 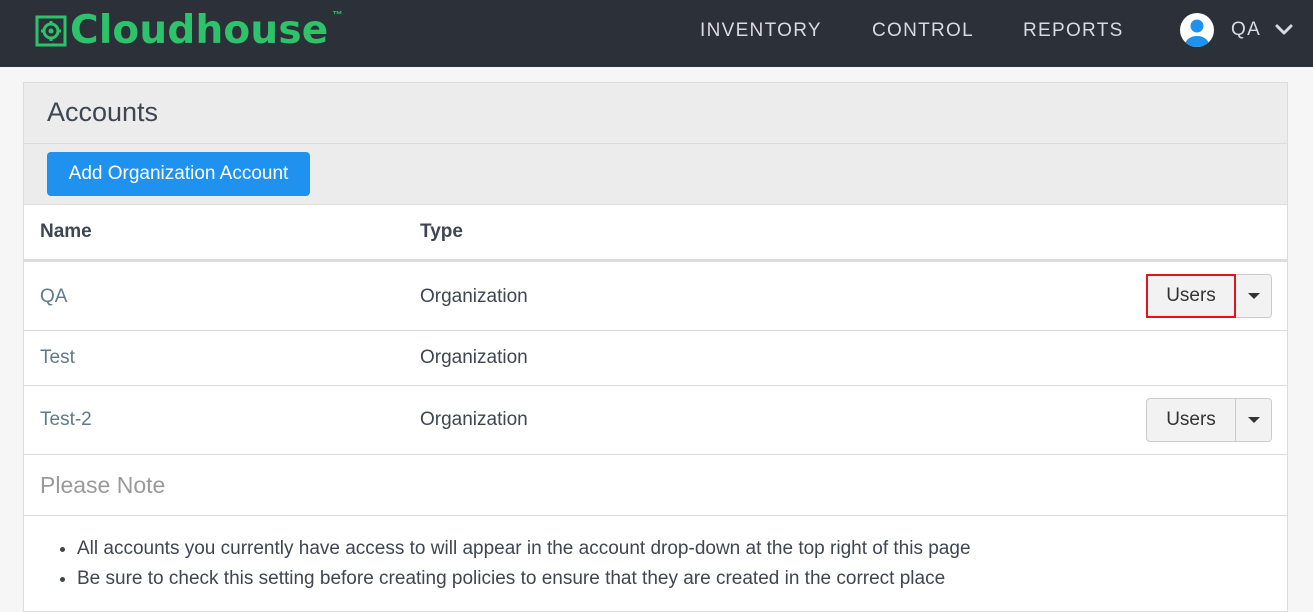 I want to click on brand-logo: Cloudhouse ™, so click(x=188, y=31).